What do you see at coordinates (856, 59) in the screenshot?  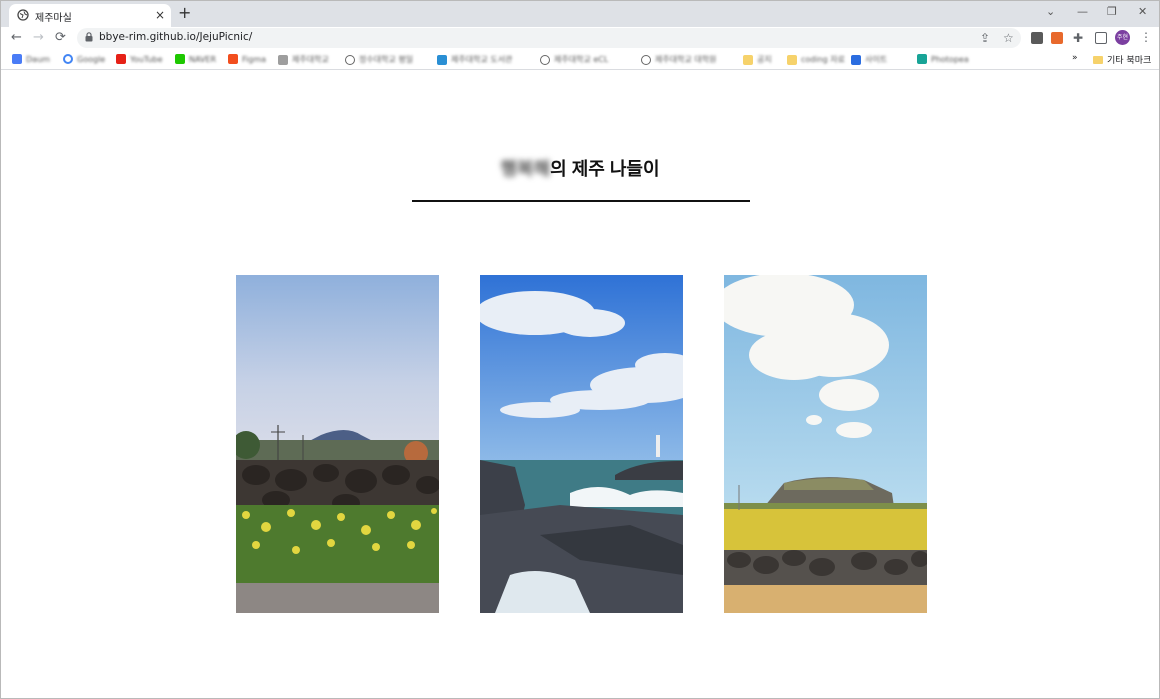 I see `k-icon` at bounding box center [856, 59].